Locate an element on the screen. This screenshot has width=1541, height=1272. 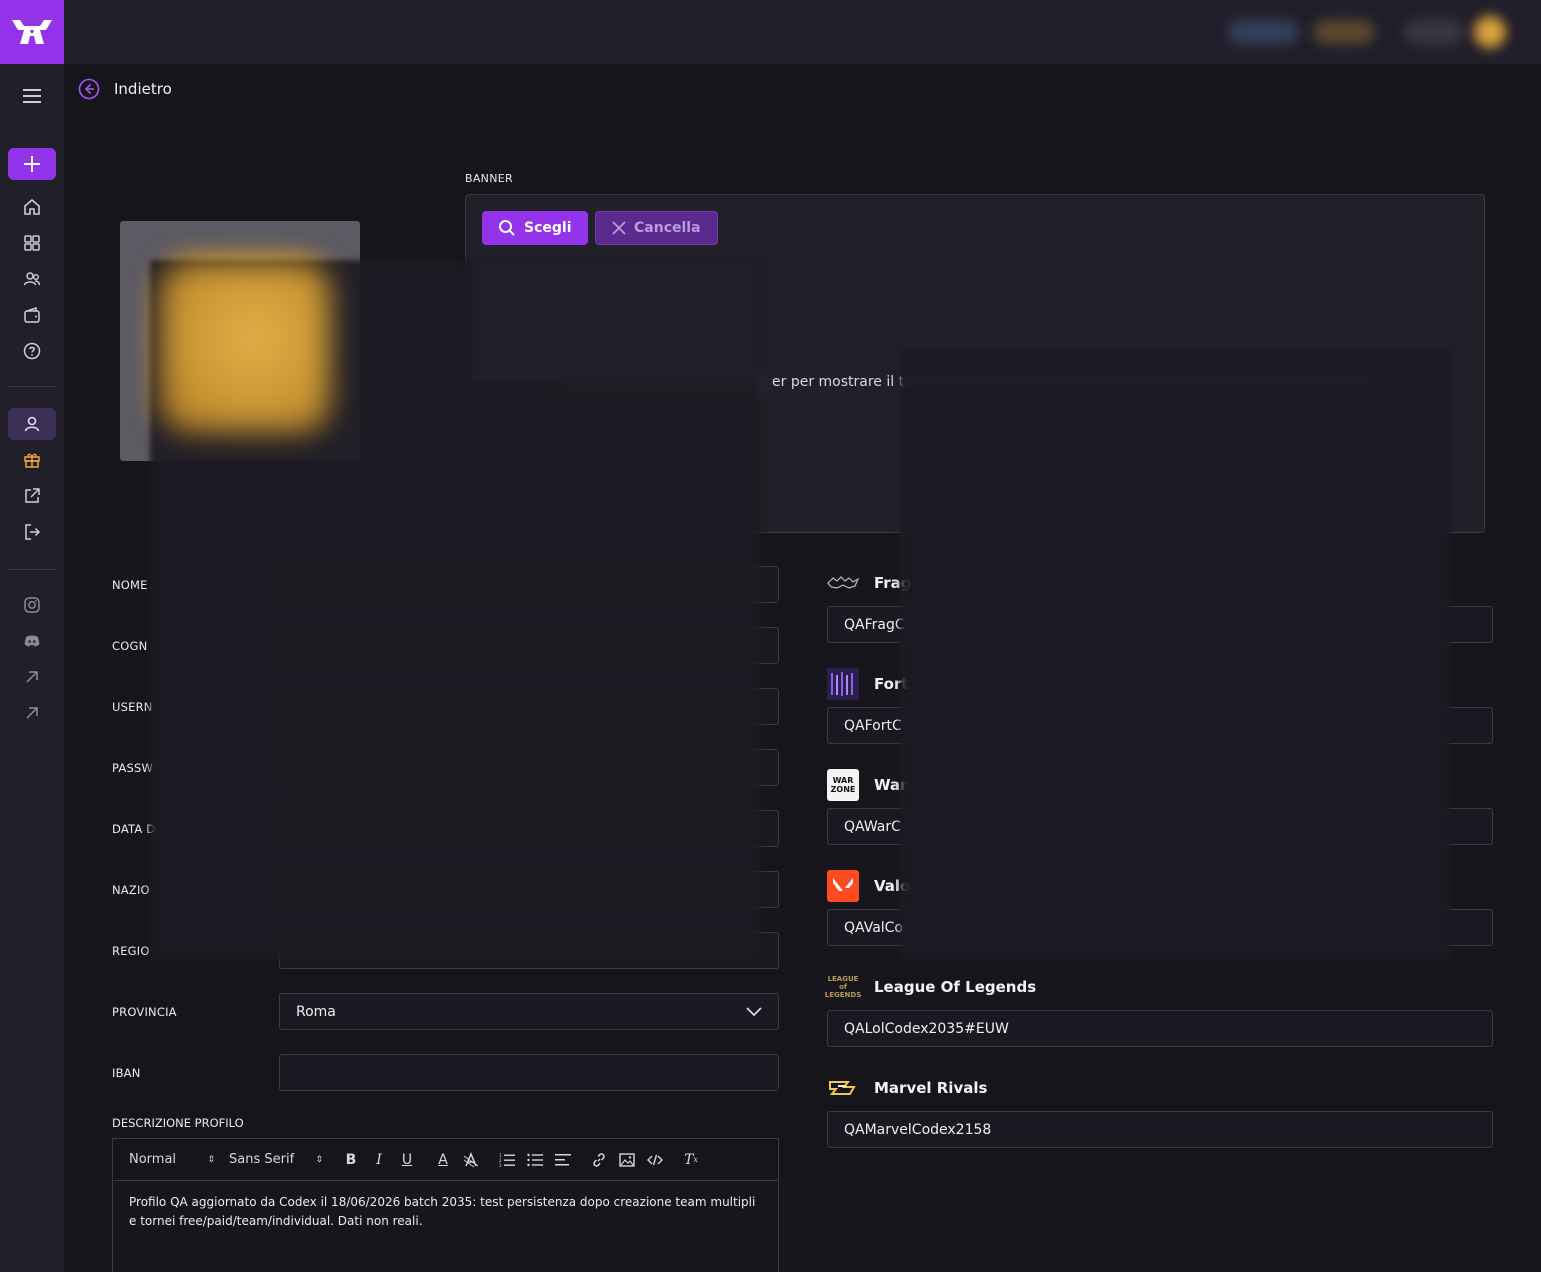
logo-mark-icon is located at coordinates (32, 32).